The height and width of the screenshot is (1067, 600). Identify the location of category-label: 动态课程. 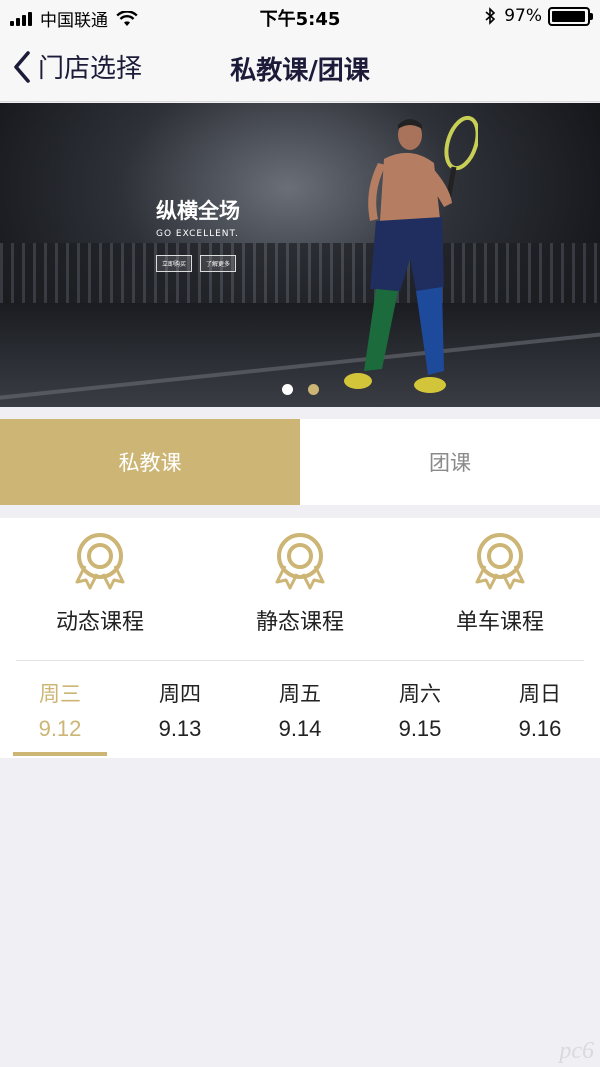
(99, 622).